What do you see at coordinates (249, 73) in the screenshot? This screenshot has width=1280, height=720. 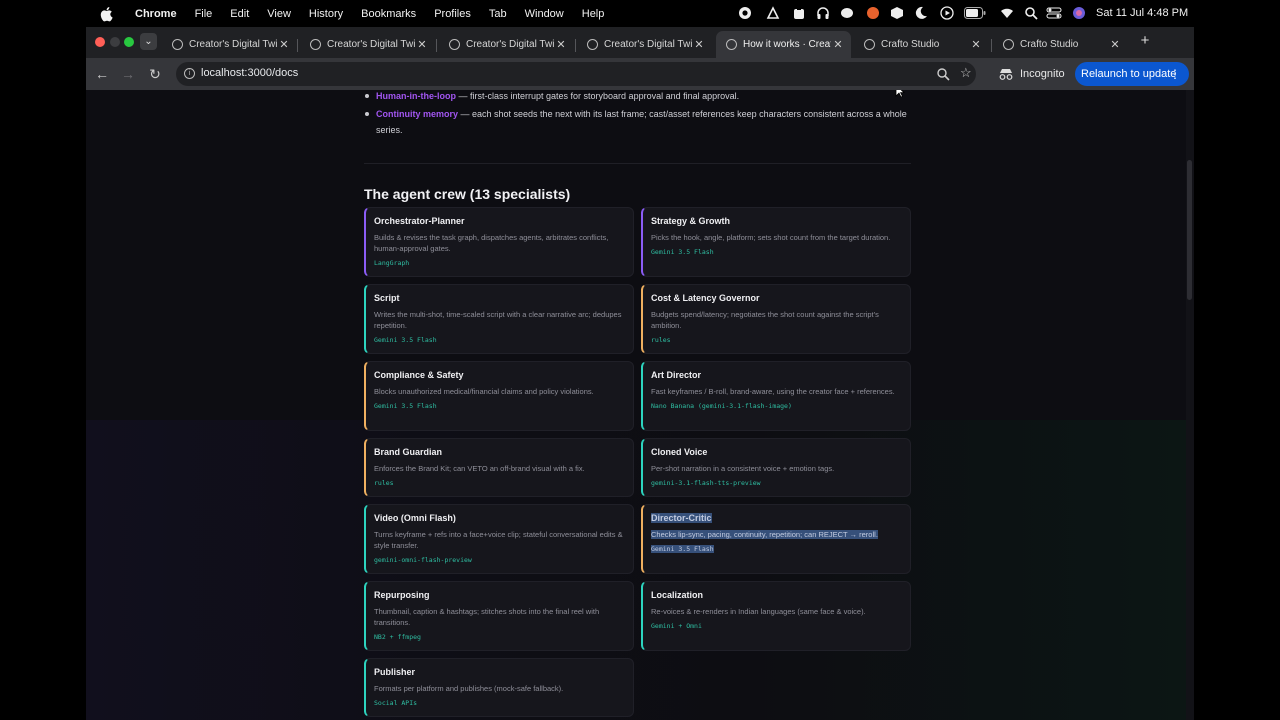 I see `url-text: localhost:3000/docs` at bounding box center [249, 73].